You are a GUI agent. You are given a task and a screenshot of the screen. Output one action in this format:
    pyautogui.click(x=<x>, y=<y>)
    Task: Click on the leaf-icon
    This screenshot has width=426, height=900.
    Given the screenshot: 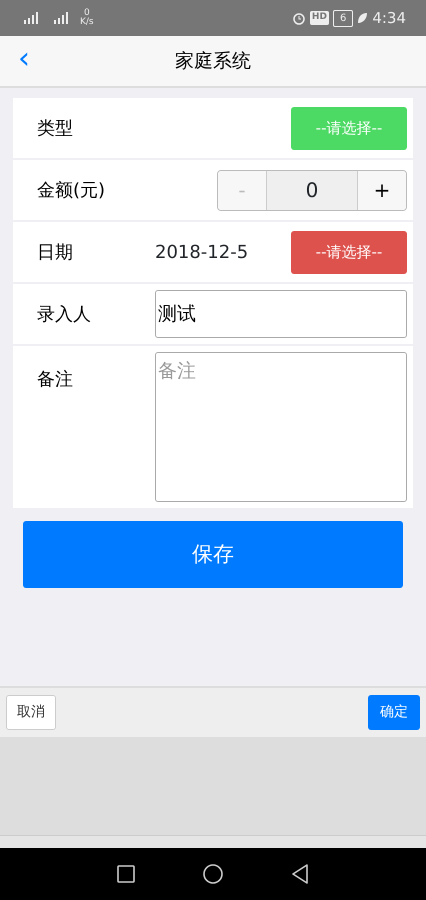 What is the action you would take?
    pyautogui.click(x=362, y=18)
    